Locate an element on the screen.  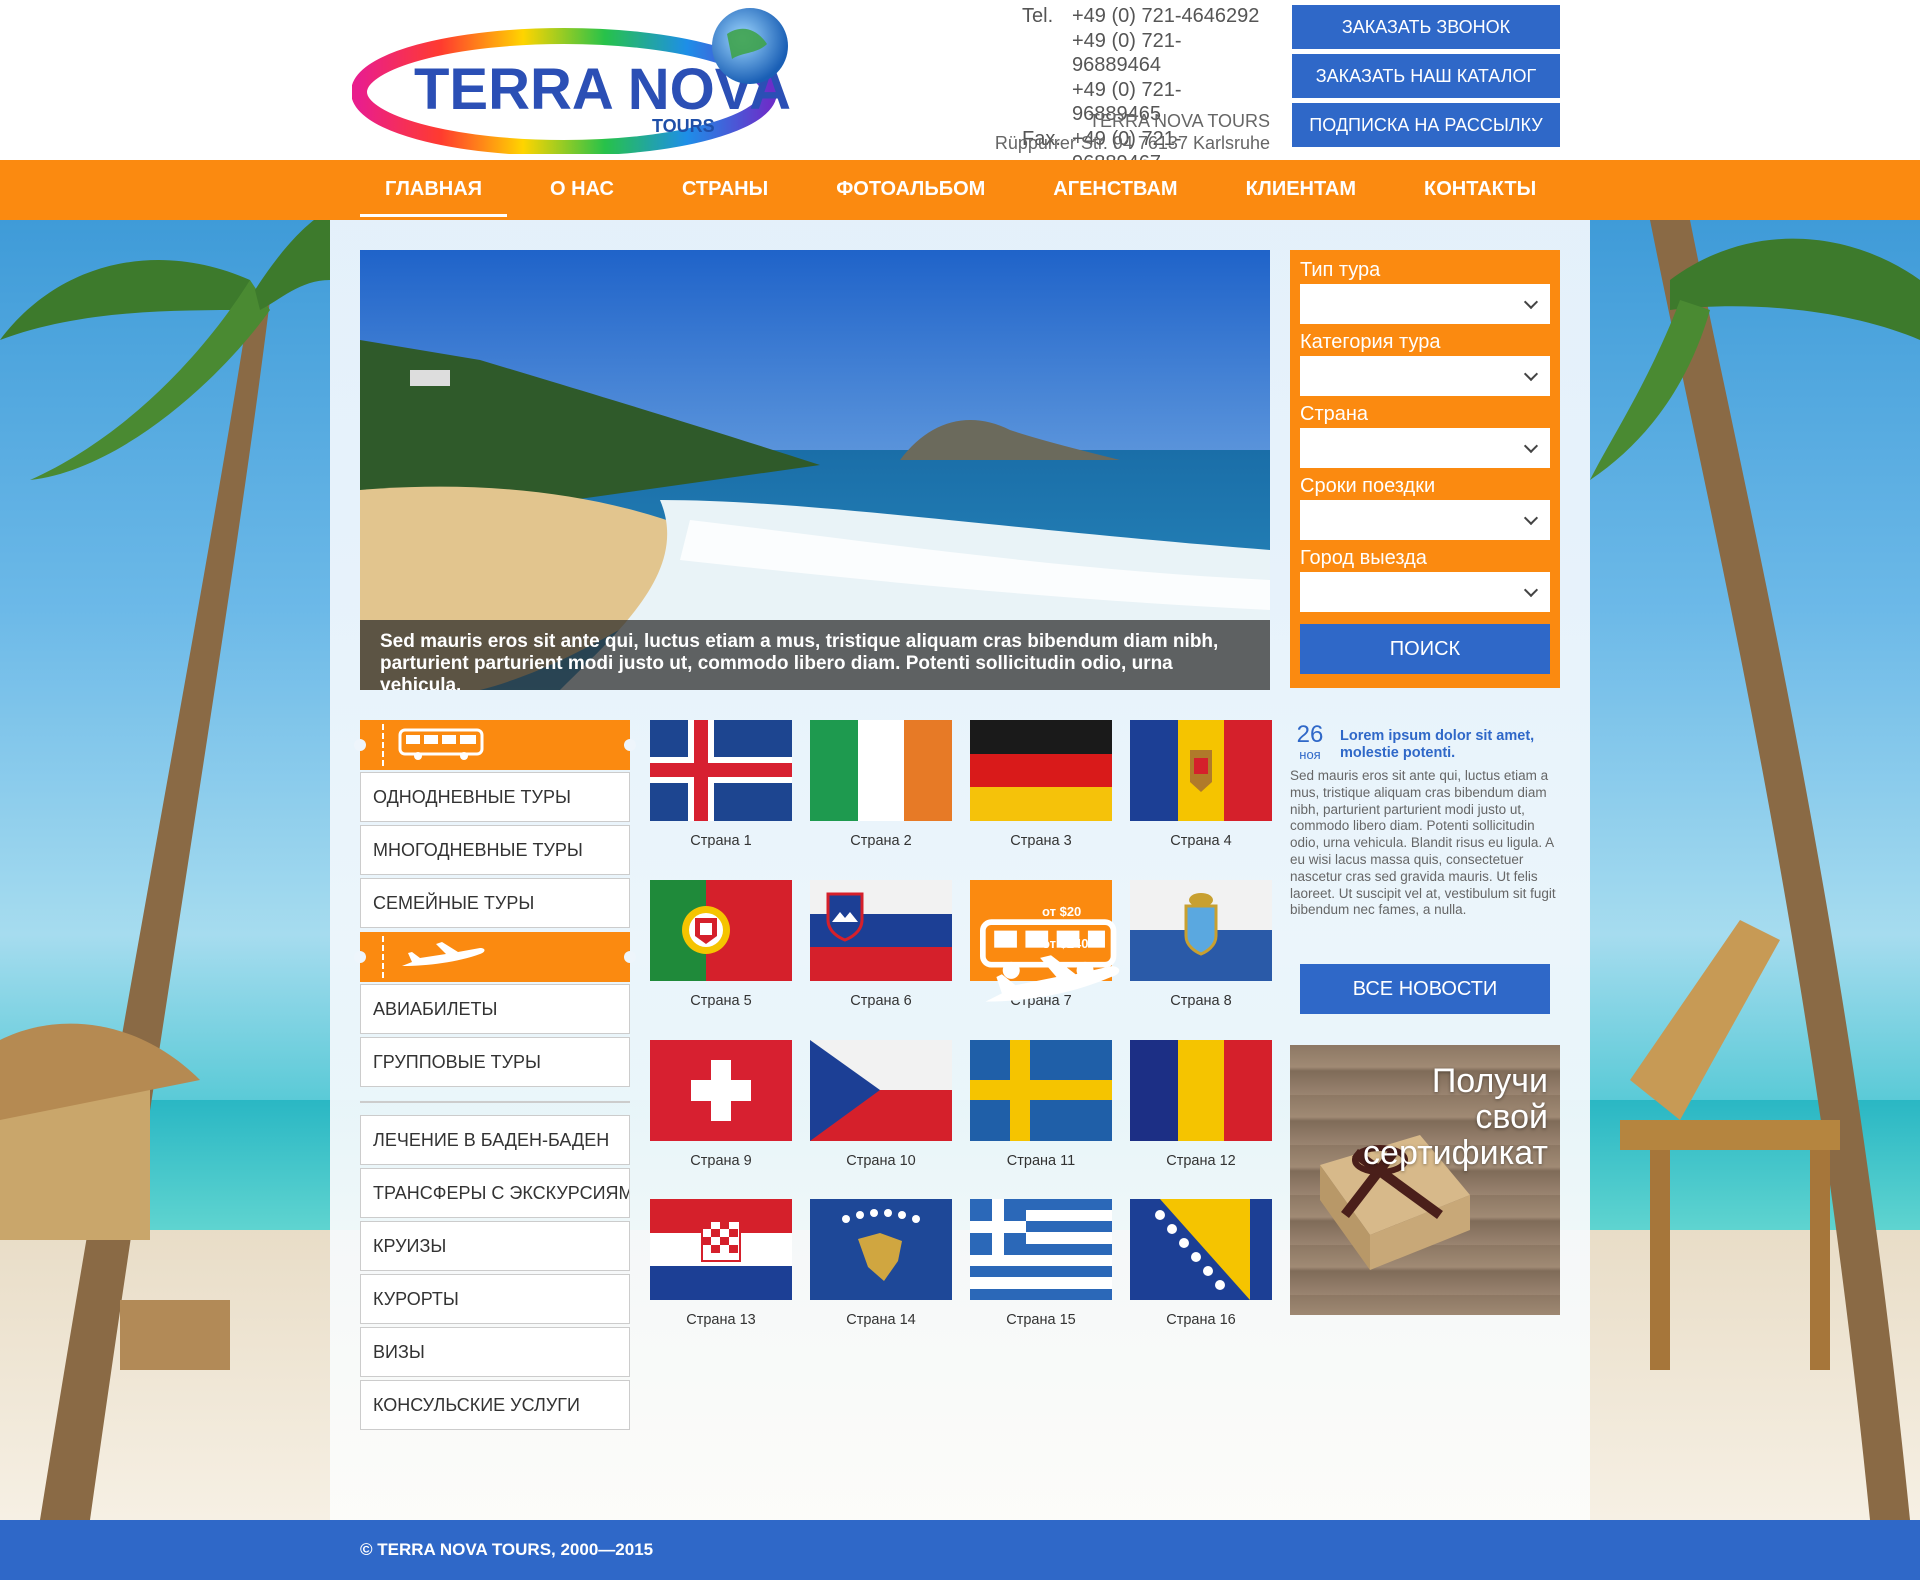
country-card-12: Страна 12 is located at coordinates (1201, 1110).